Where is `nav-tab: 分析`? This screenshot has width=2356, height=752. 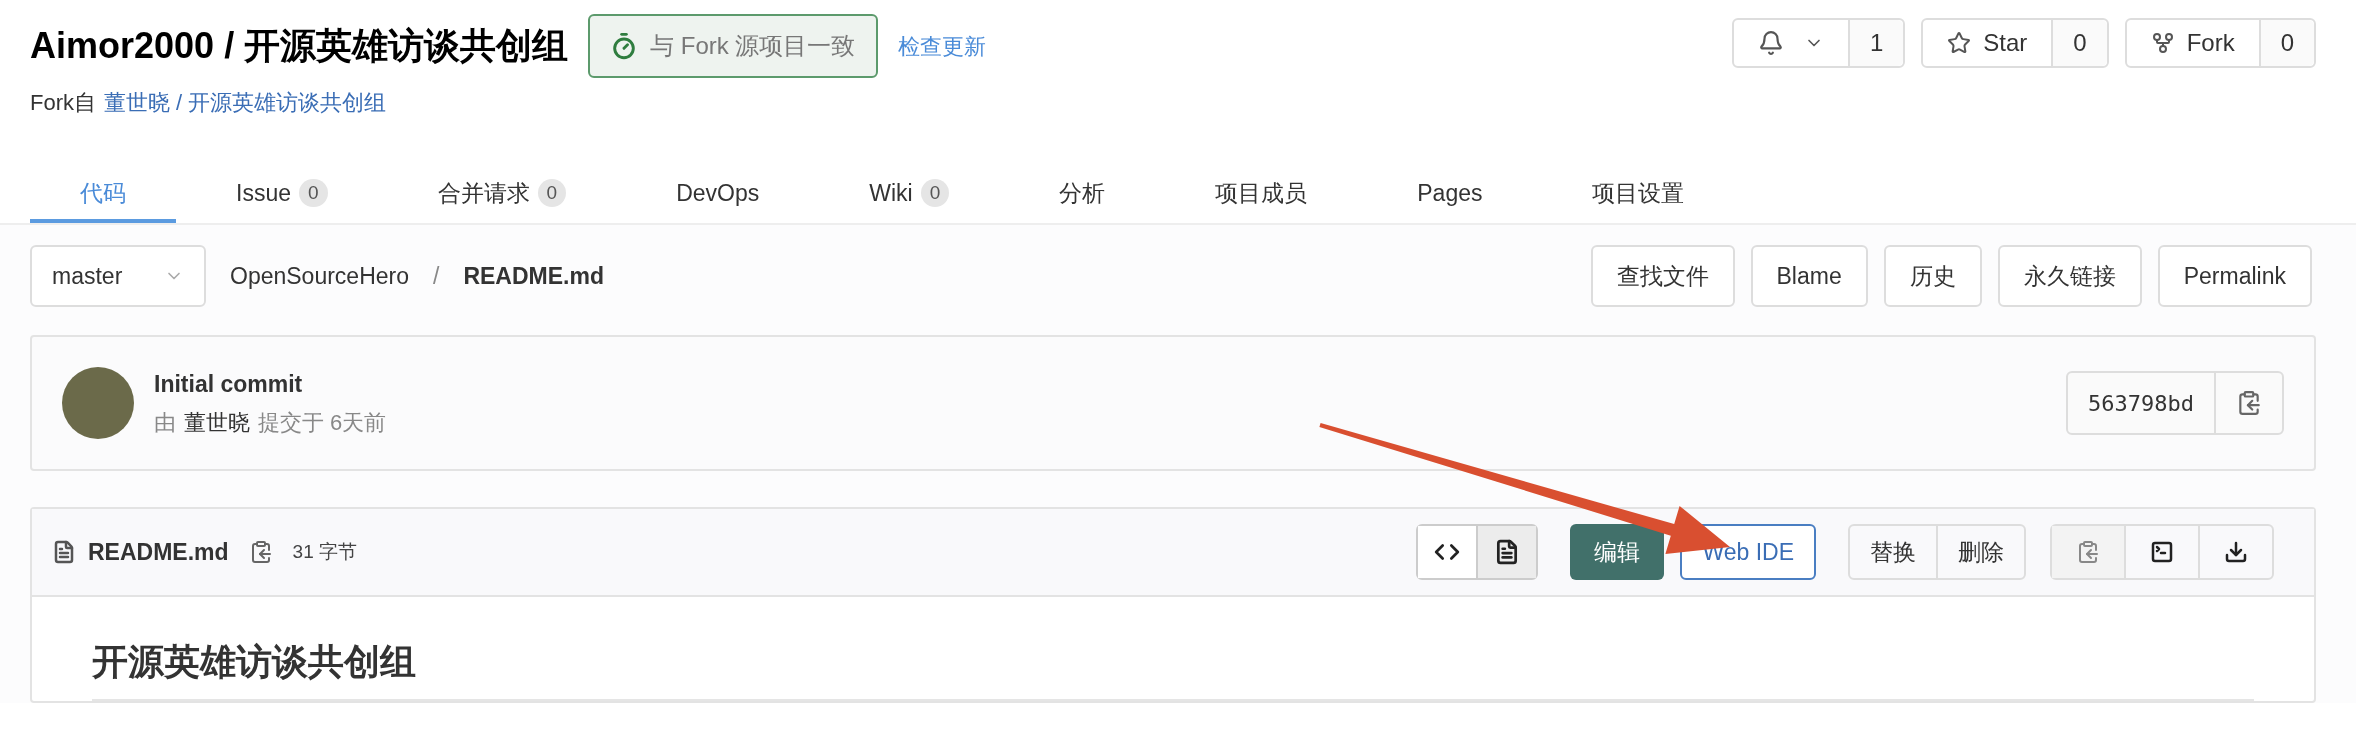
nav-tab: 分析 is located at coordinates (1082, 195).